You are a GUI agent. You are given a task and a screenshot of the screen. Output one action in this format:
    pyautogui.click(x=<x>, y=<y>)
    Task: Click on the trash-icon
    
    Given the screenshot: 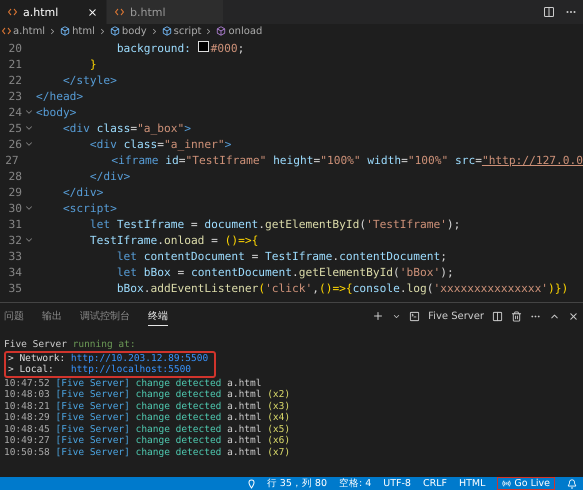 What is the action you would take?
    pyautogui.click(x=516, y=316)
    